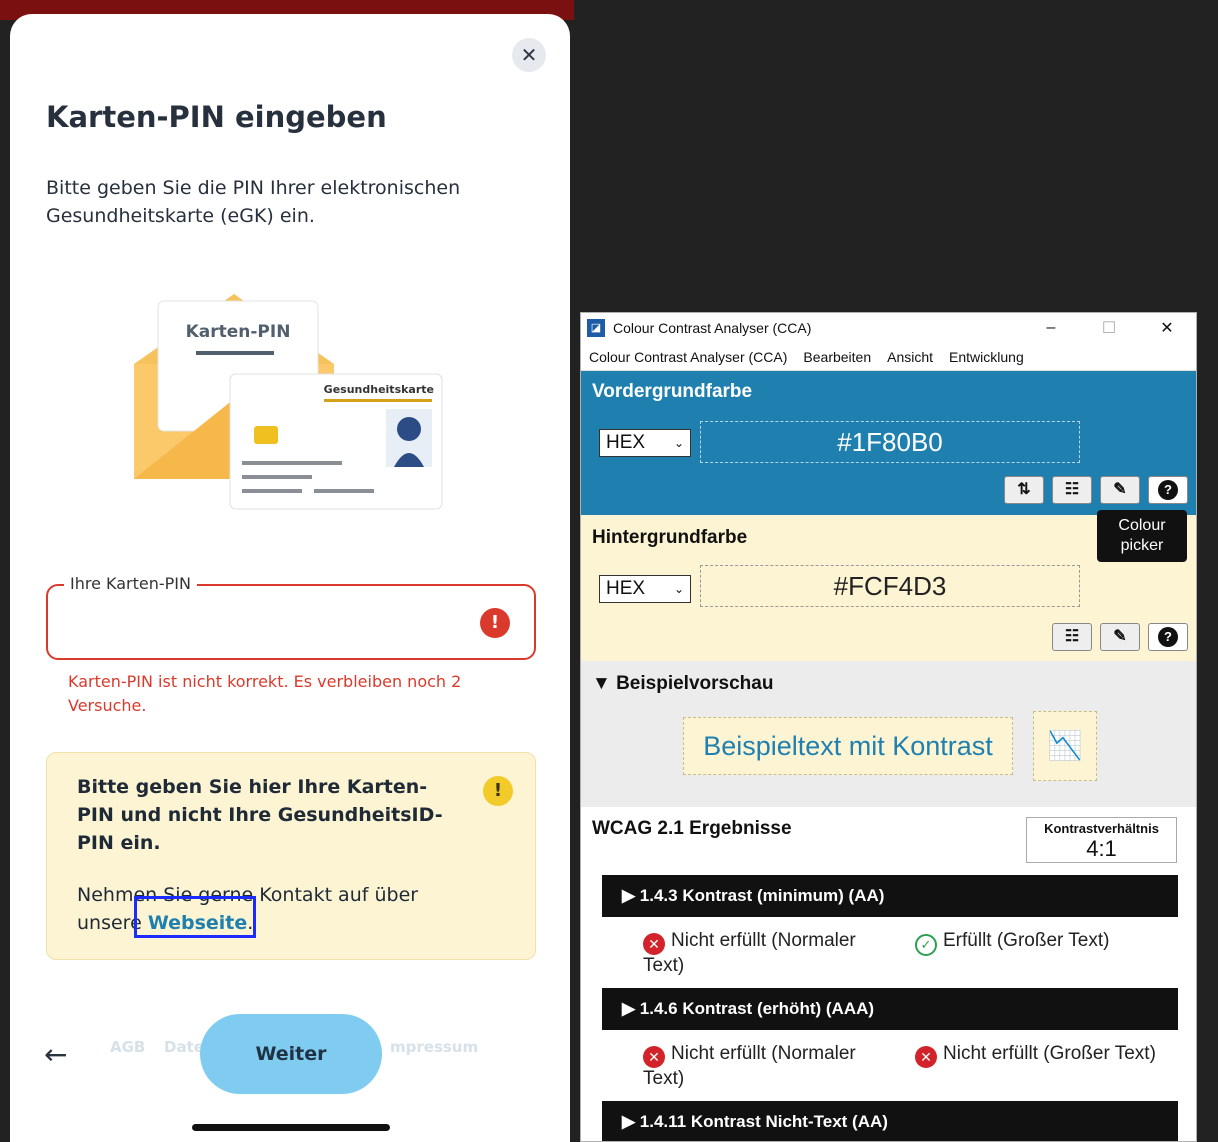 The image size is (1218, 1142). I want to click on result-large-text: ✓ Erfüllt (Großer Text), so click(1050, 943).